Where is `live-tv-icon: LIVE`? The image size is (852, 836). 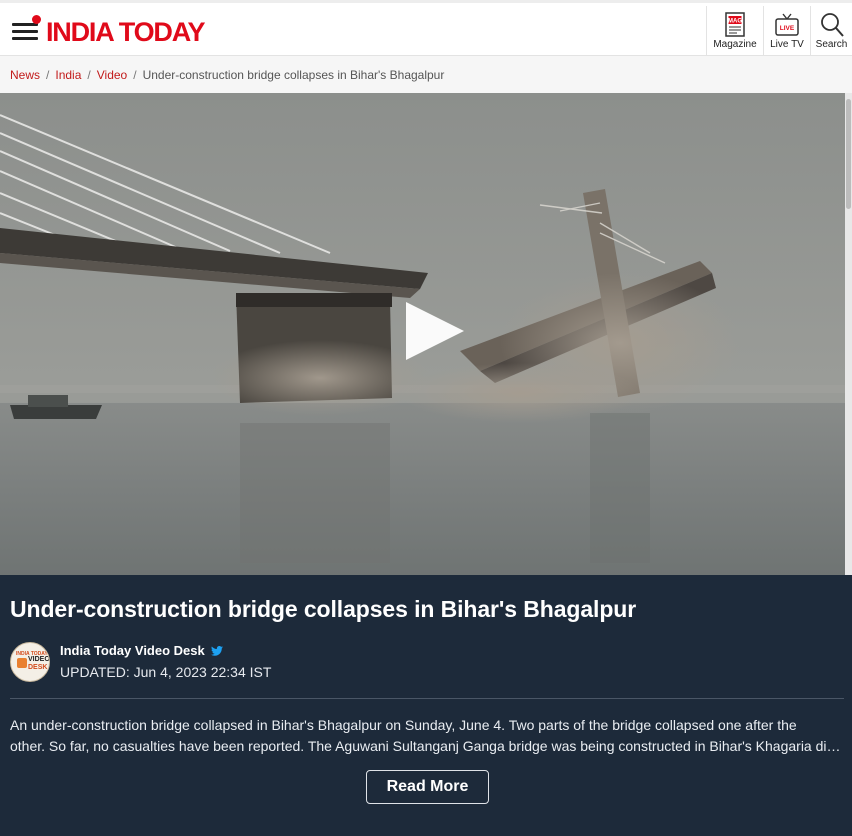 live-tv-icon: LIVE is located at coordinates (787, 24).